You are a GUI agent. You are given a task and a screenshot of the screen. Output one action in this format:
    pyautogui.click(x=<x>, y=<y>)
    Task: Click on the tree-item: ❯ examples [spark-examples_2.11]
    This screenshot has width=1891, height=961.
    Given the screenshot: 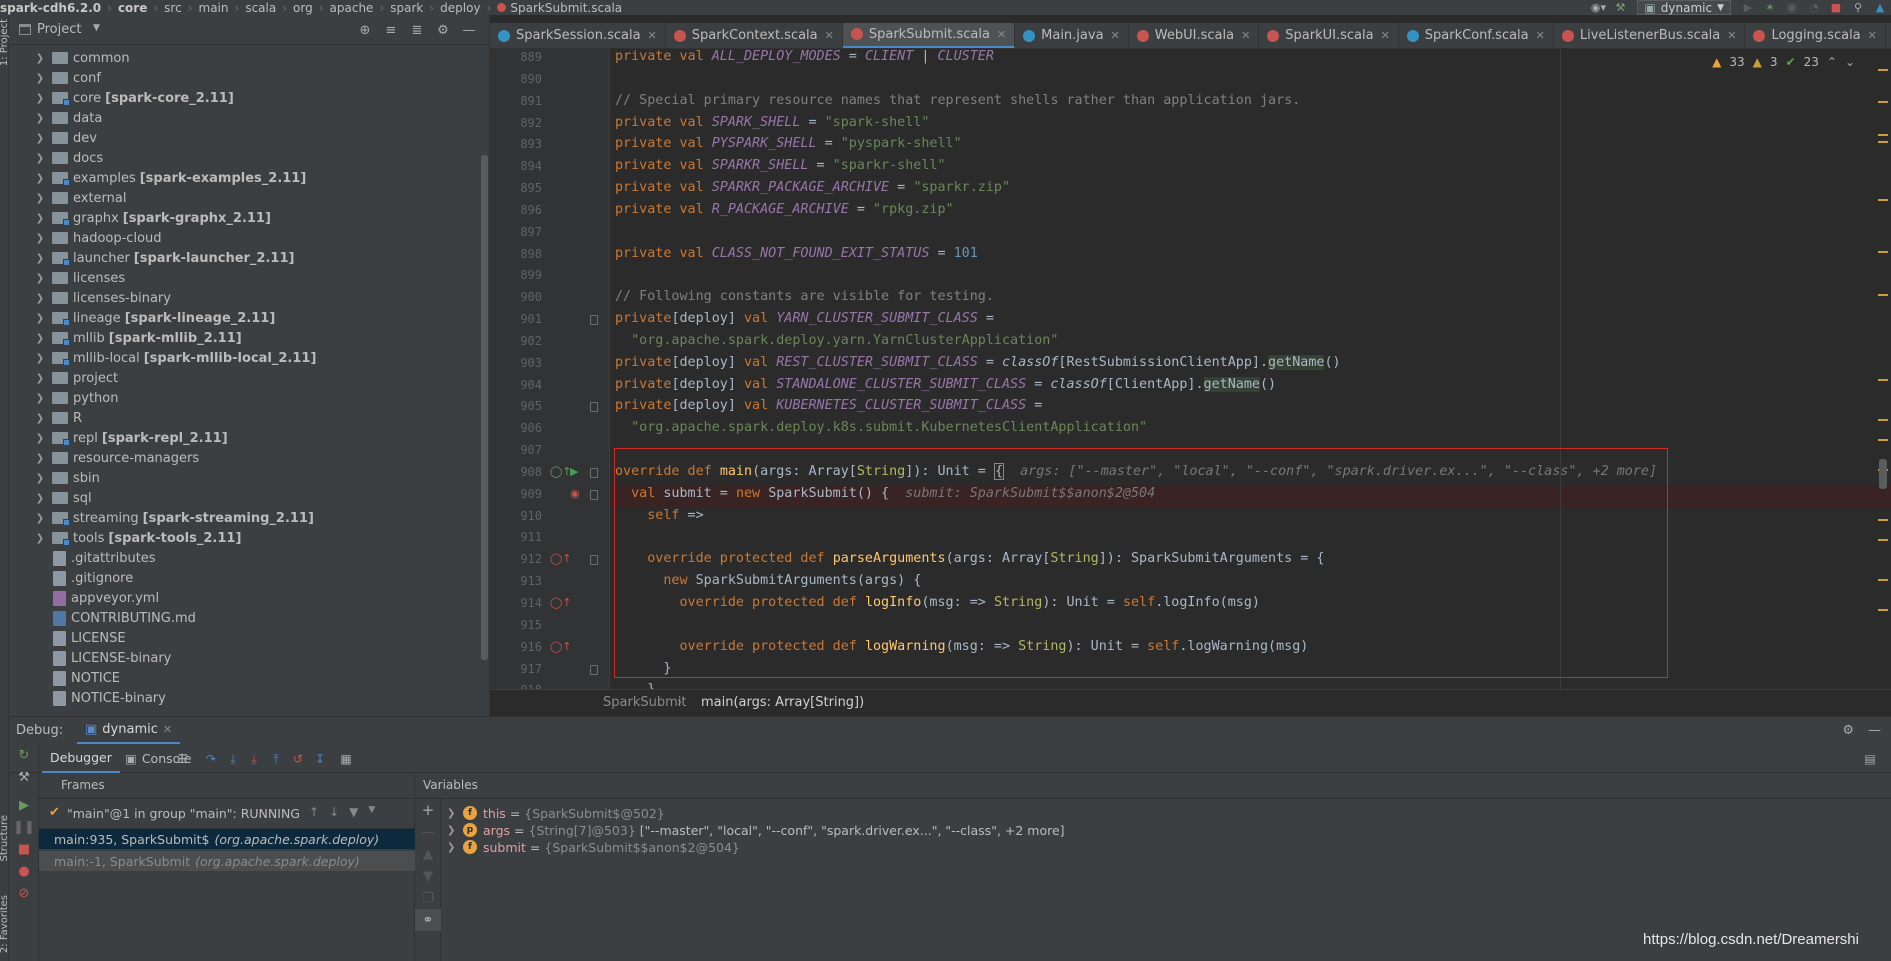 What is the action you would take?
    pyautogui.click(x=245, y=178)
    